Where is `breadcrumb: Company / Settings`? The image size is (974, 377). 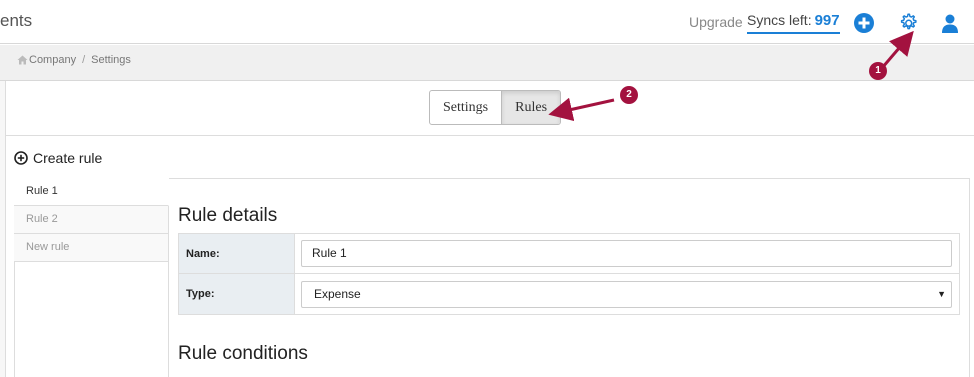
breadcrumb: Company / Settings is located at coordinates (74, 60).